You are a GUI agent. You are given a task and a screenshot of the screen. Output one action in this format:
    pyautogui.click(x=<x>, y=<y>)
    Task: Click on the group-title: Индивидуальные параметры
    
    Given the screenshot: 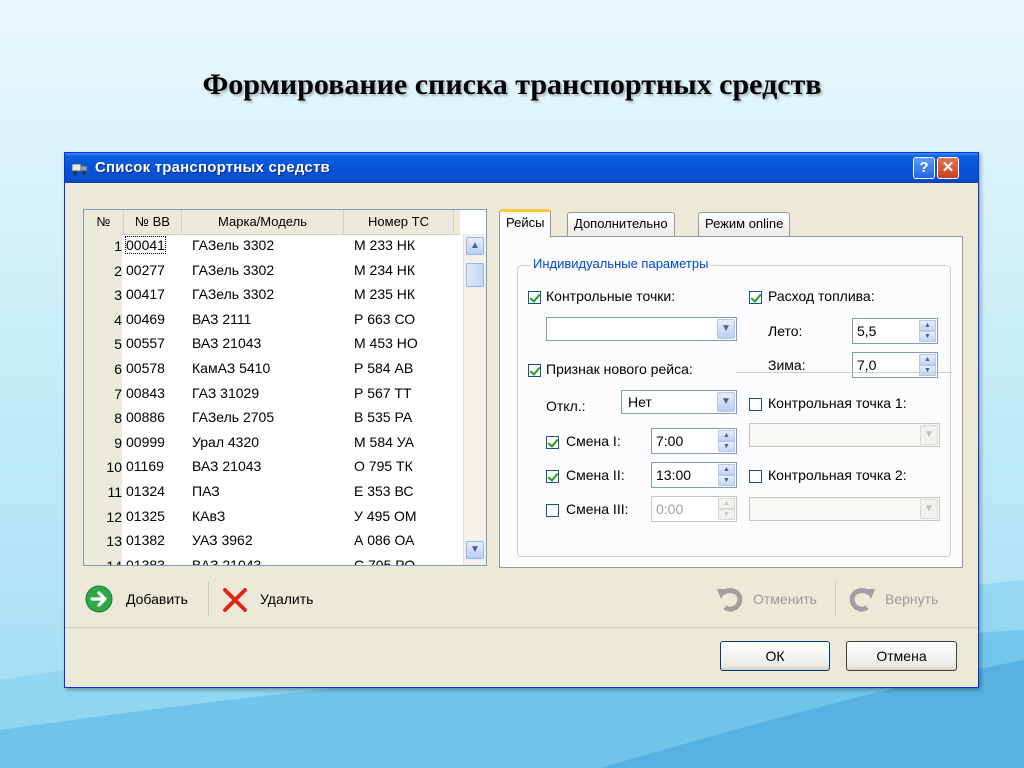 What is the action you would take?
    pyautogui.click(x=621, y=263)
    